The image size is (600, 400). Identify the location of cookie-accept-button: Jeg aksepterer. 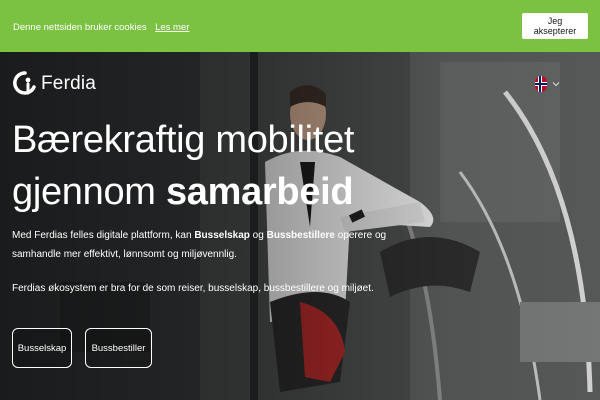
(555, 26).